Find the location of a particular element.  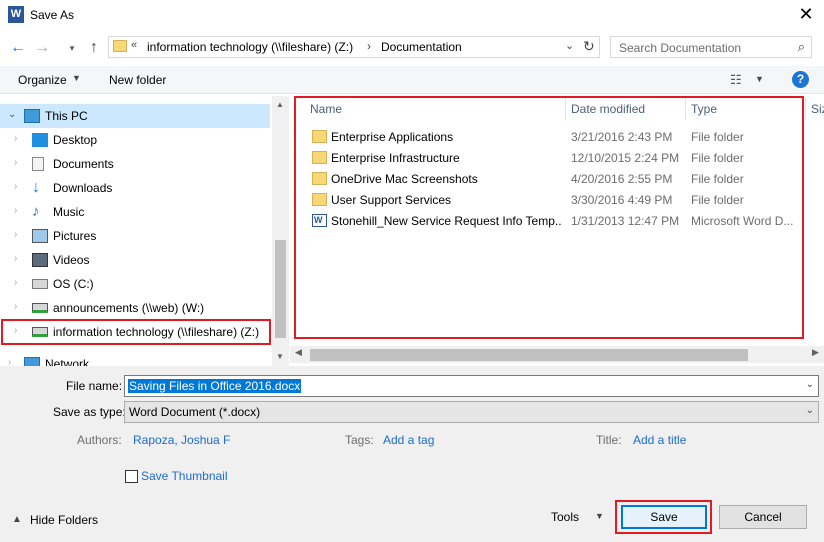

tags-label: Tags: is located at coordinates (359, 440).